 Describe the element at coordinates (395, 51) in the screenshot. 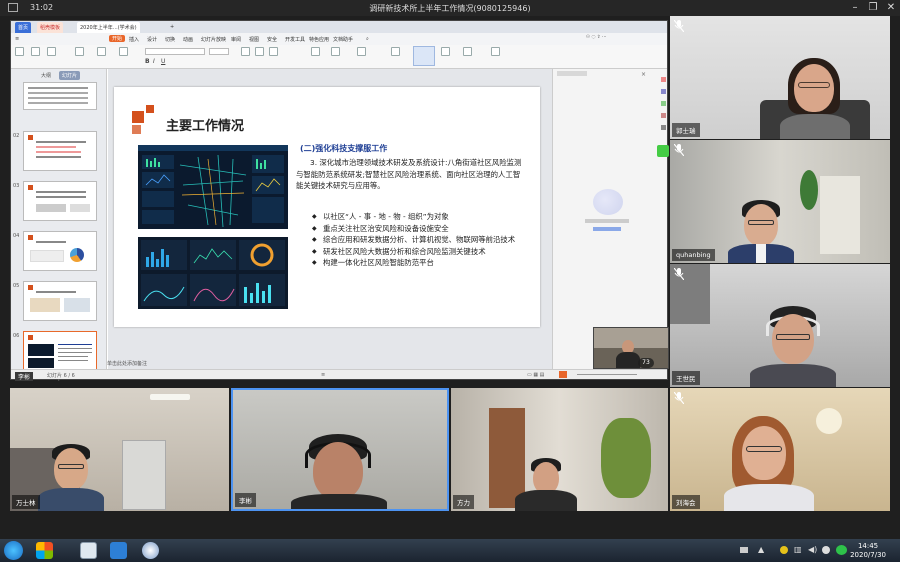

I see `shape-fill-icon` at that location.